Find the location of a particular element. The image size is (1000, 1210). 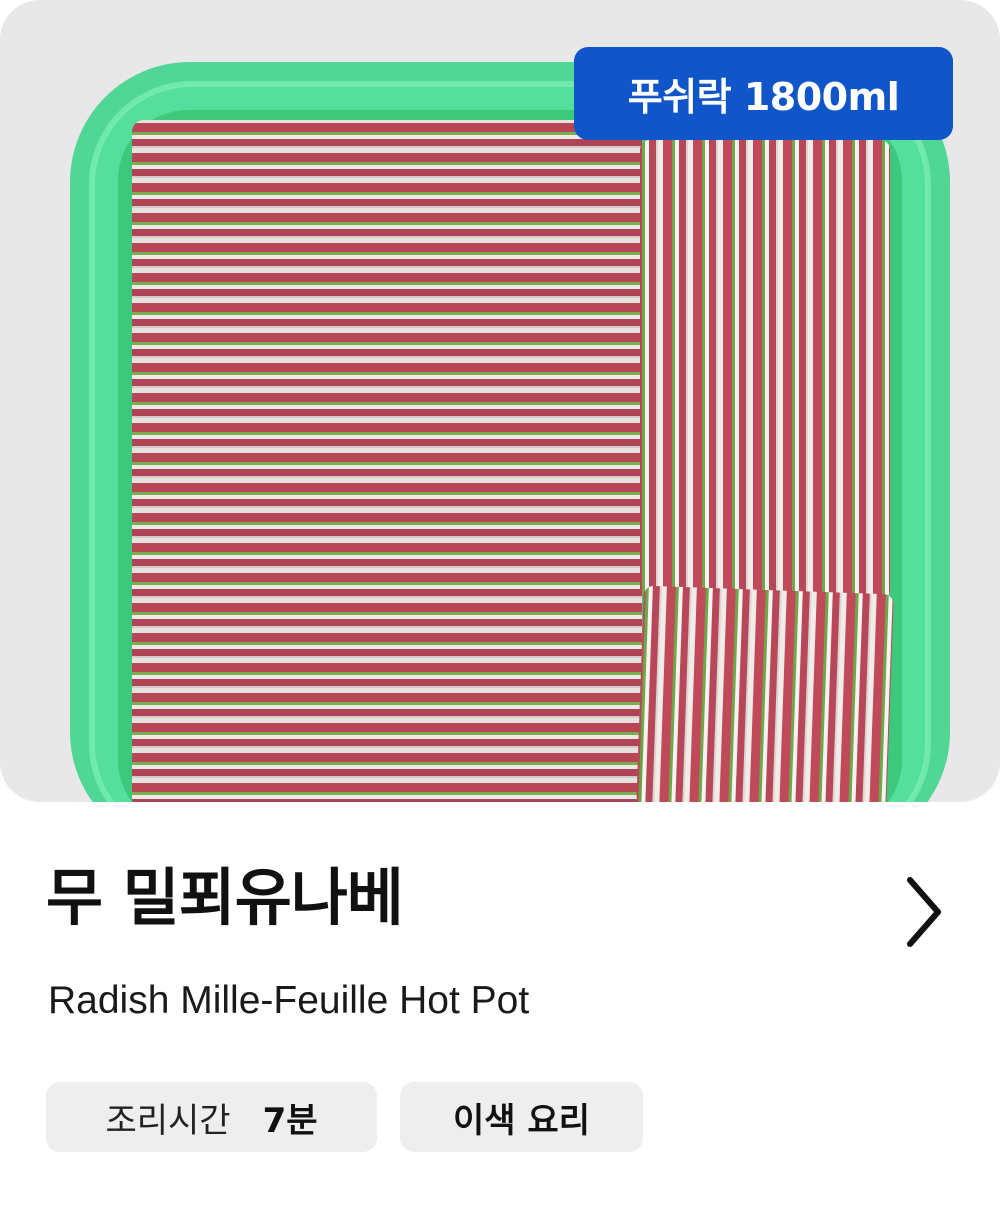

recipe-title: 무 밀푀유나베 is located at coordinates (225, 898).